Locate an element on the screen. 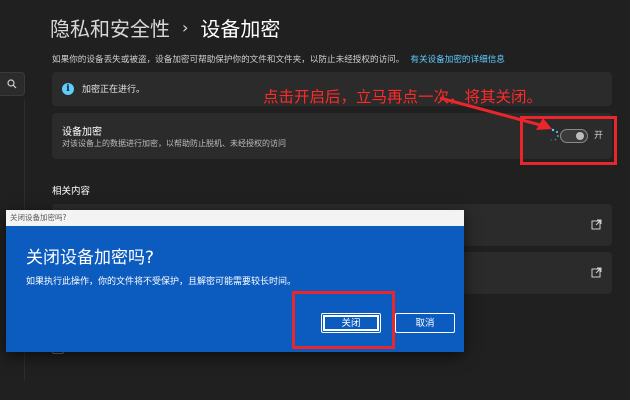 This screenshot has width=630, height=400. chevron-right-icon: › is located at coordinates (185, 27).